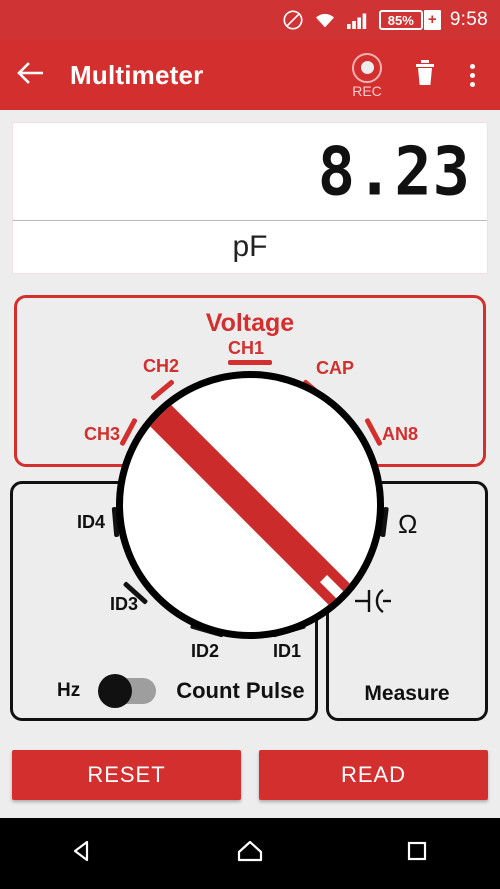 The image size is (500, 889). I want to click on nav-home-button, so click(250, 854).